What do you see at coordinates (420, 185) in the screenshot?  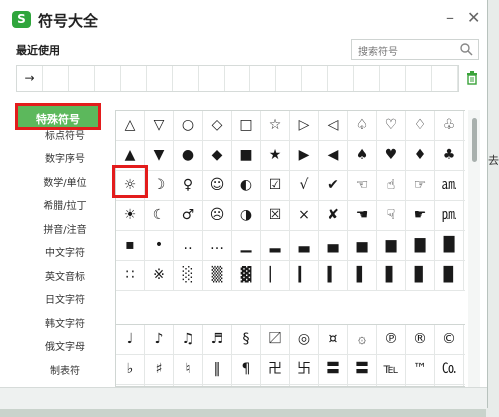 I see `symbol-cell: ☞` at bounding box center [420, 185].